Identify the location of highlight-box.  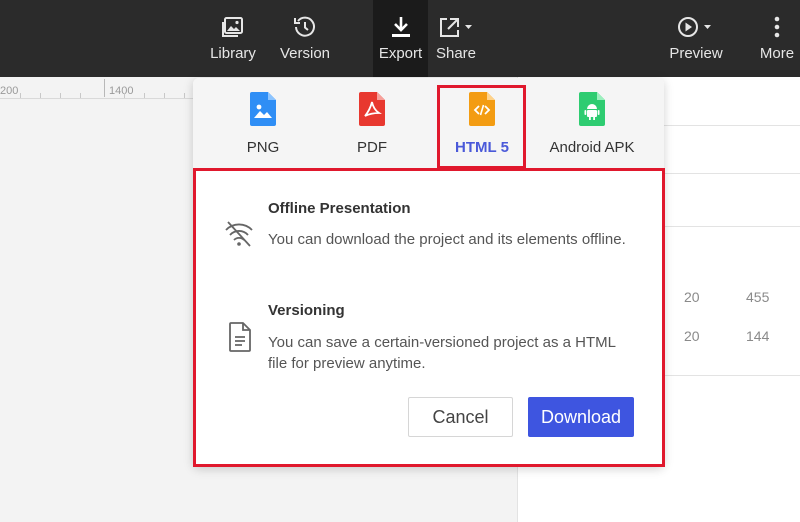
(481, 127).